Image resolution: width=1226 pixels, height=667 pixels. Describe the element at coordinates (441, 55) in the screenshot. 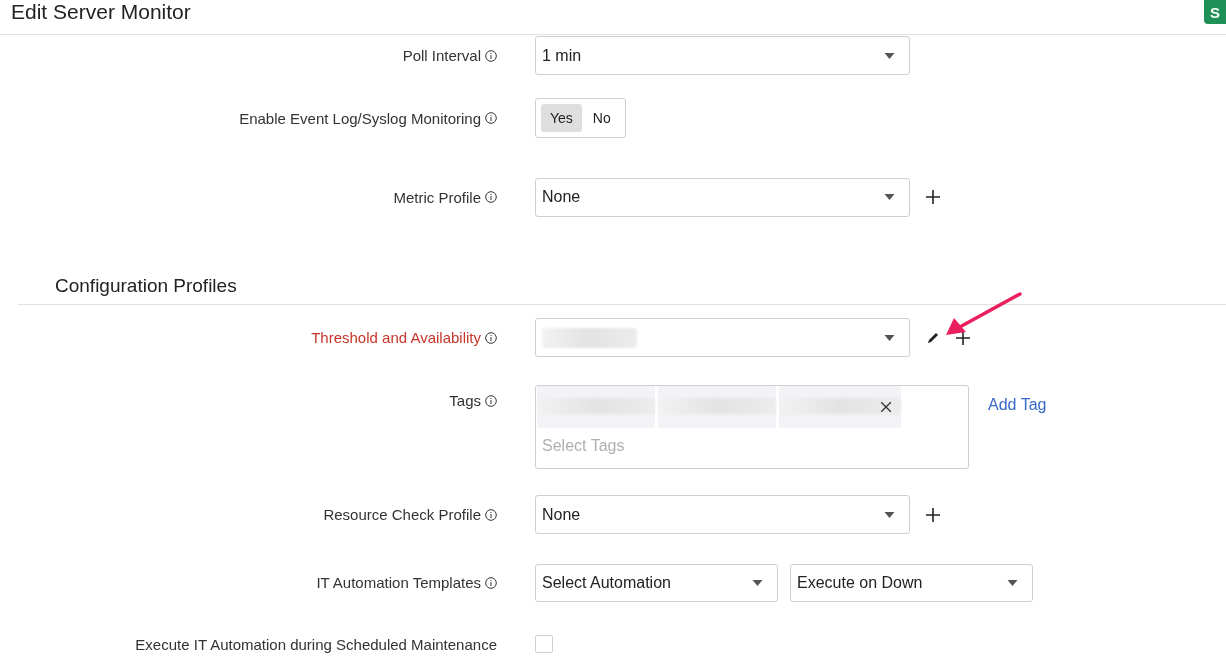

I see `field-label: Poll Interval` at that location.